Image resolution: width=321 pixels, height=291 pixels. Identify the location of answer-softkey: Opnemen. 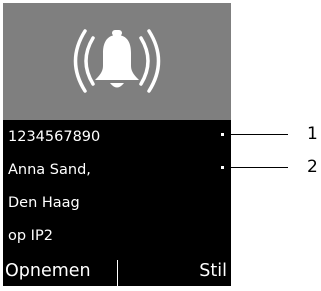
(48, 271).